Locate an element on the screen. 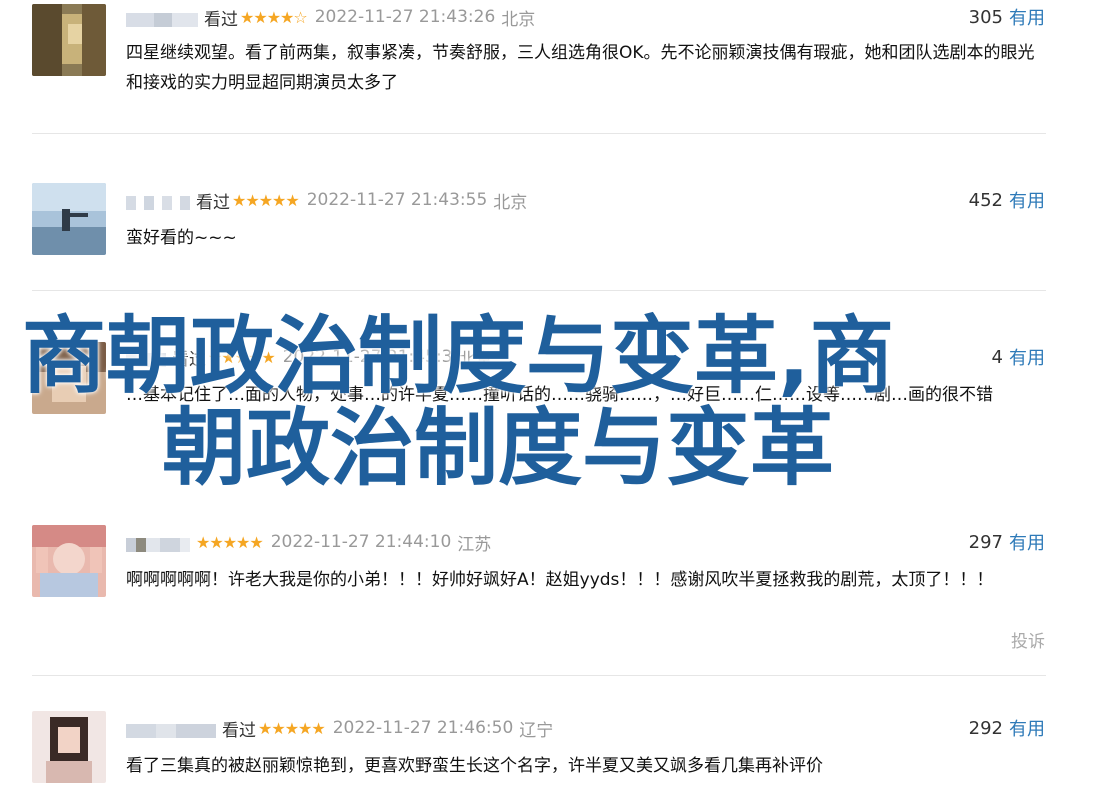 This screenshot has height=812, width=1101. review-meta: 看过 ★★★★☆ 2022-11-27 21:43:26 北京 is located at coordinates (330, 17).